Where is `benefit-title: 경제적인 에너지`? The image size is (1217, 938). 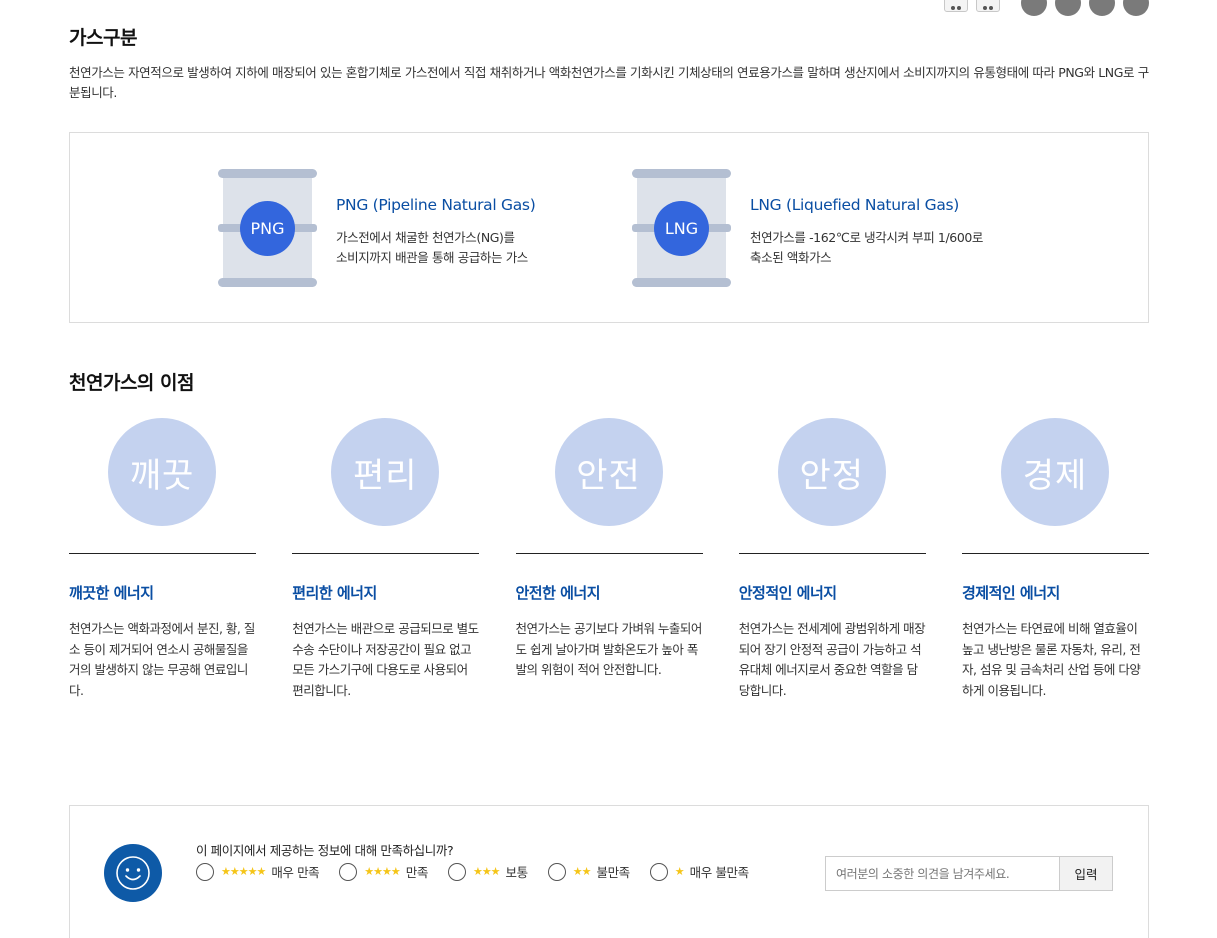
benefit-title: 경제적인 에너지 is located at coordinates (1011, 593).